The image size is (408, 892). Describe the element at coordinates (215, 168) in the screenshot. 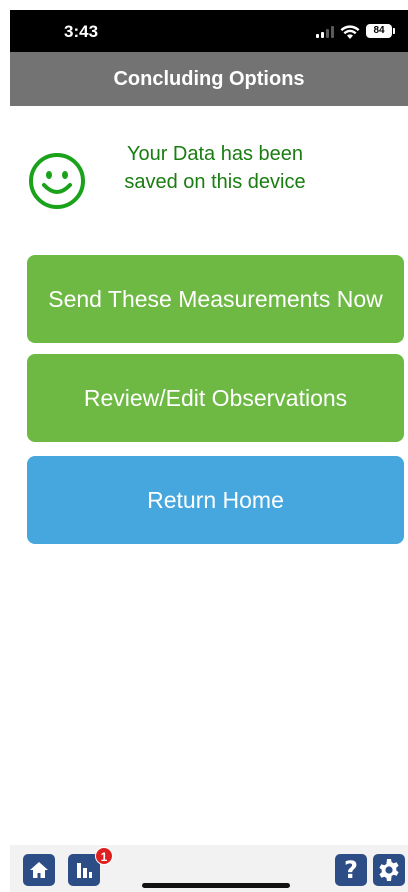

I see `saved-message: Your Data has been saved on this device` at that location.